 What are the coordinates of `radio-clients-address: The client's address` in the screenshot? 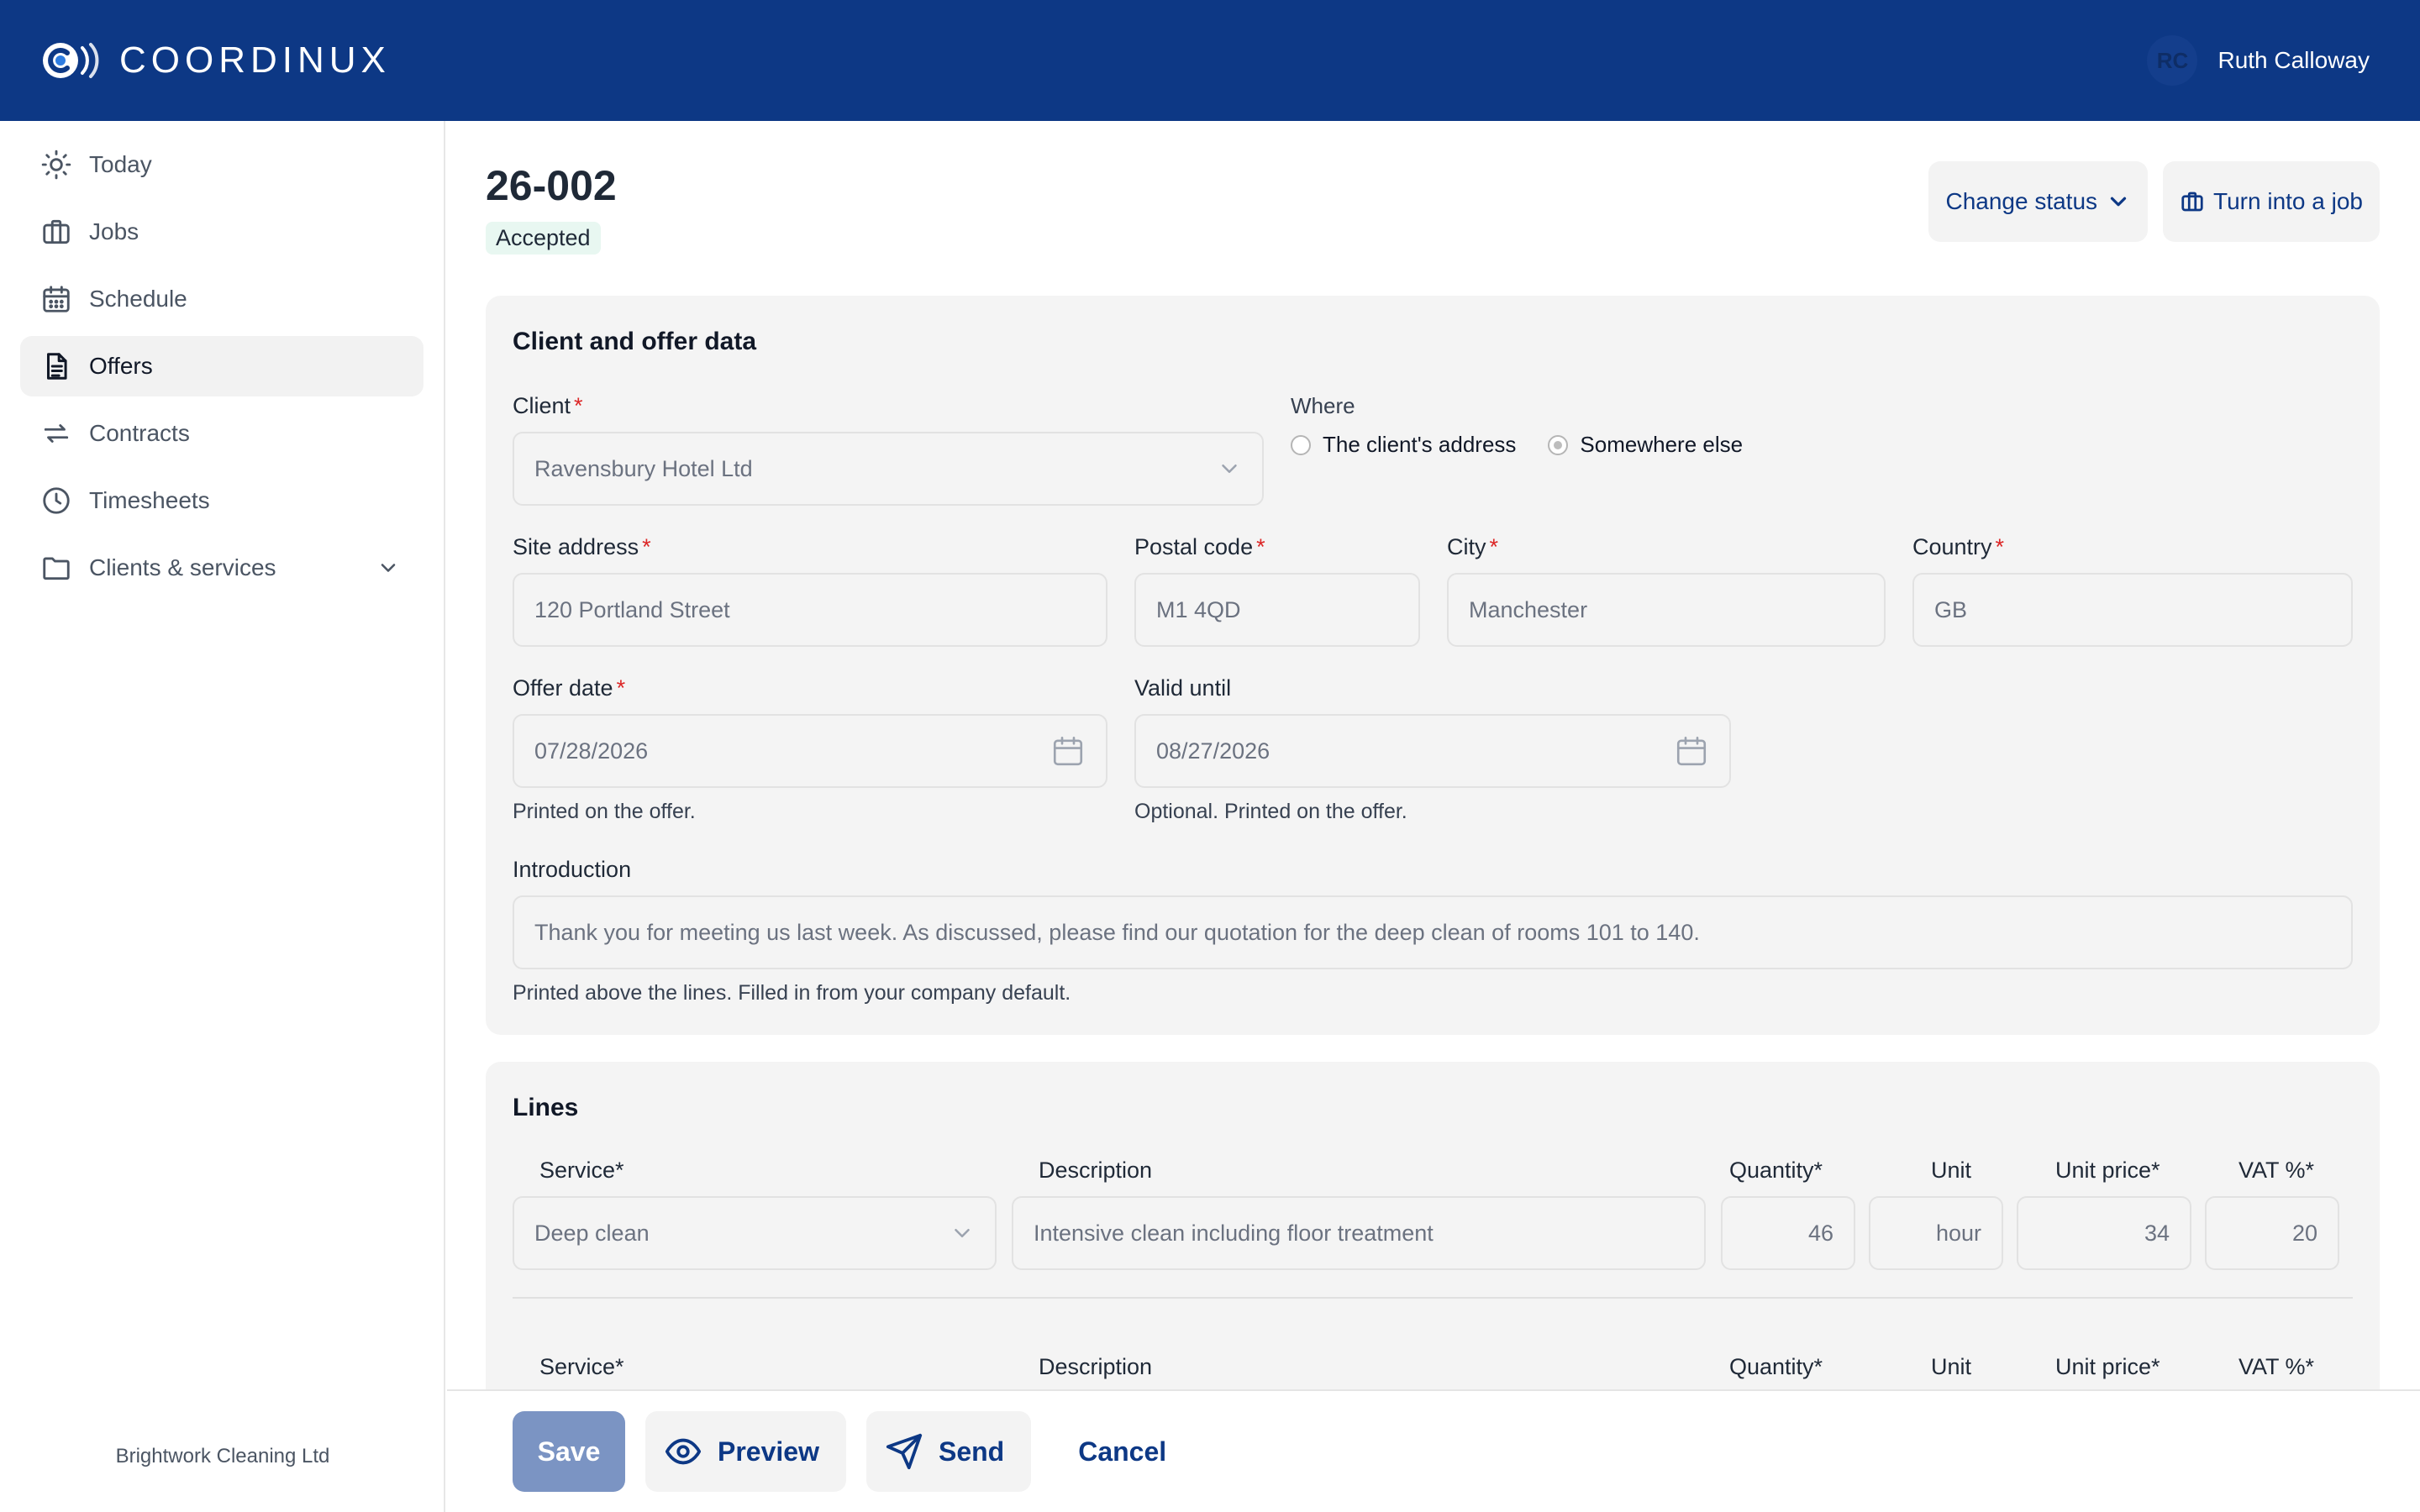 It's located at (1404, 445).